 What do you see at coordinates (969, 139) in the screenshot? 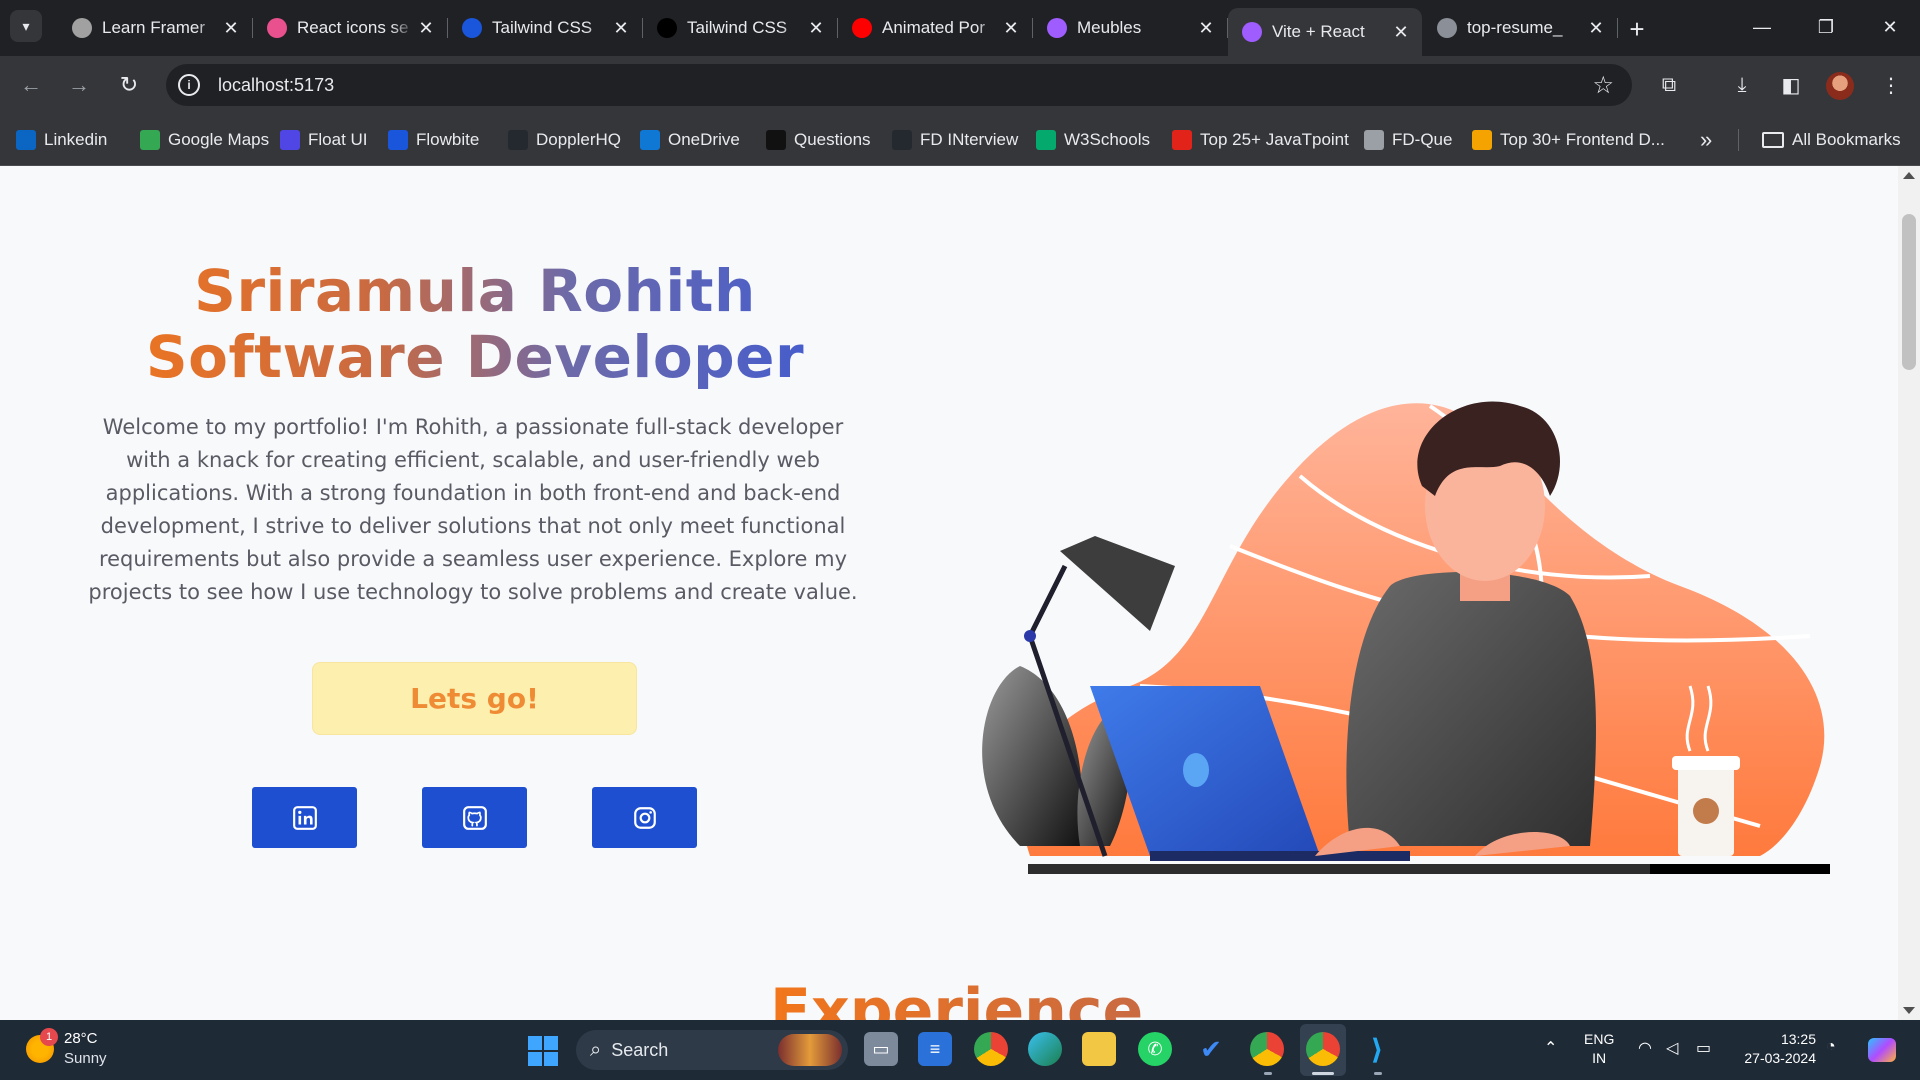
I see `bookmark-label: FD INterview` at bounding box center [969, 139].